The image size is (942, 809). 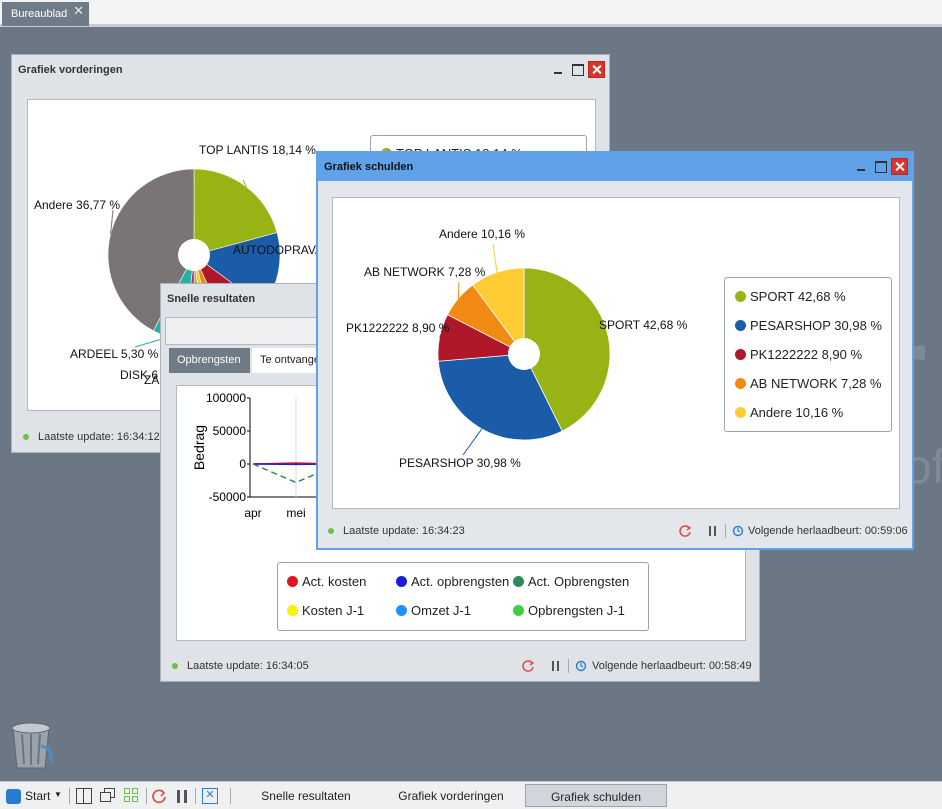 I want to click on trash-icon, so click(x=31, y=744).